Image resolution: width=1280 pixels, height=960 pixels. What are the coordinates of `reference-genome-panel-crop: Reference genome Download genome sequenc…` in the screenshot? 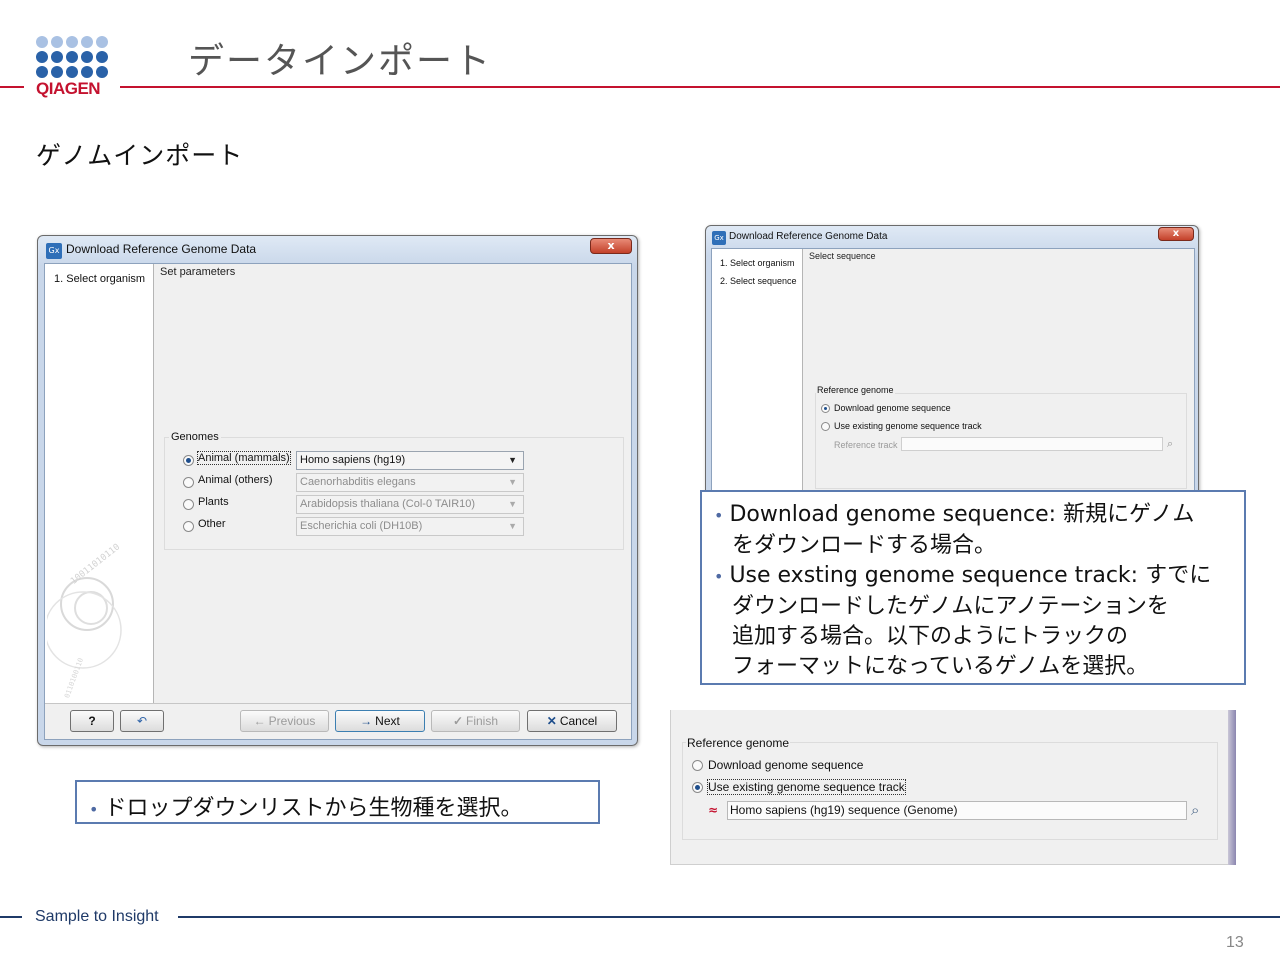 It's located at (953, 787).